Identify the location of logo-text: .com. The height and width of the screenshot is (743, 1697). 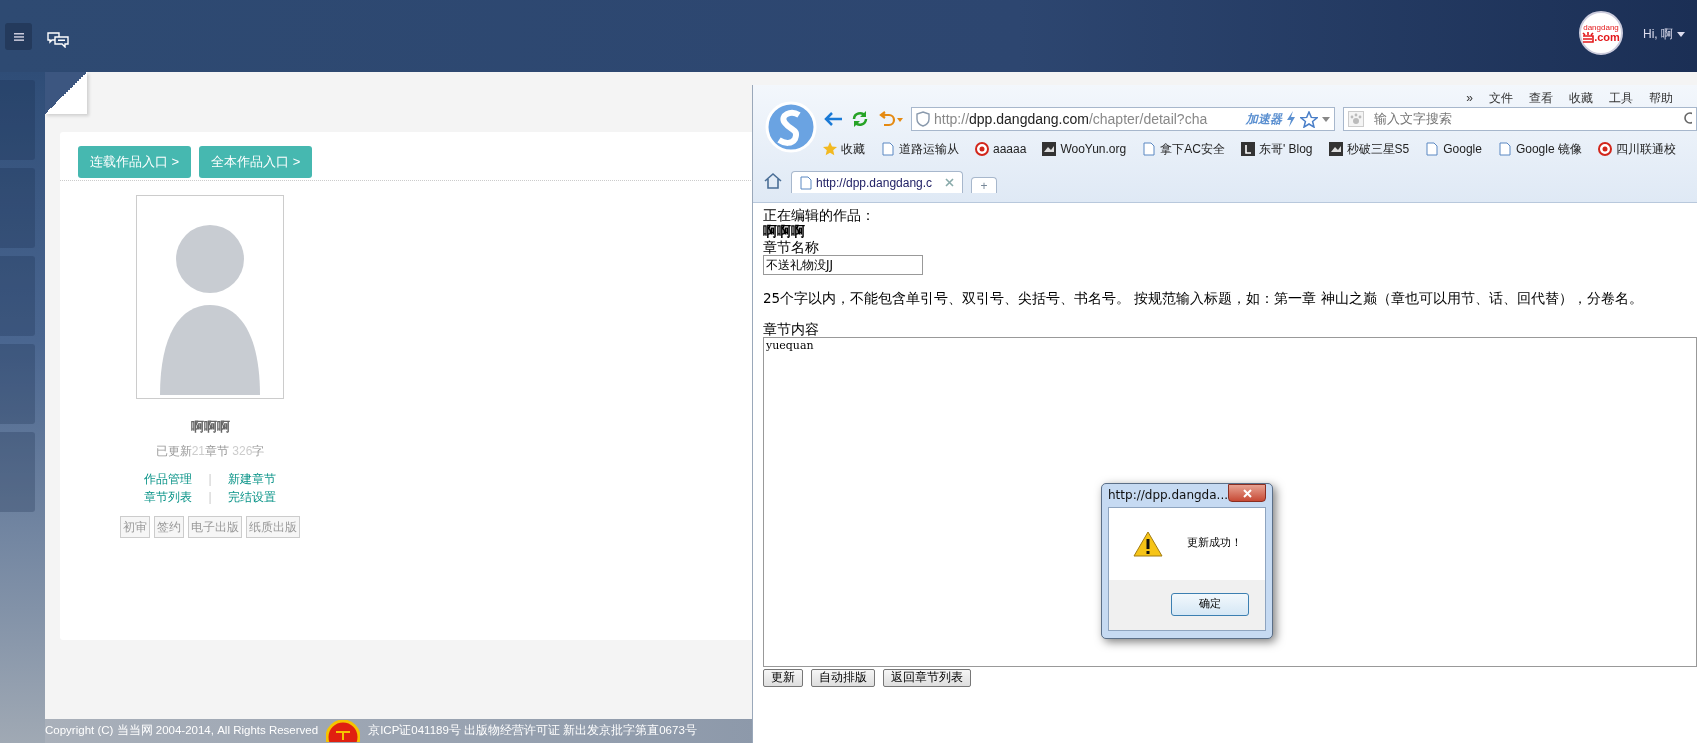
(1607, 37).